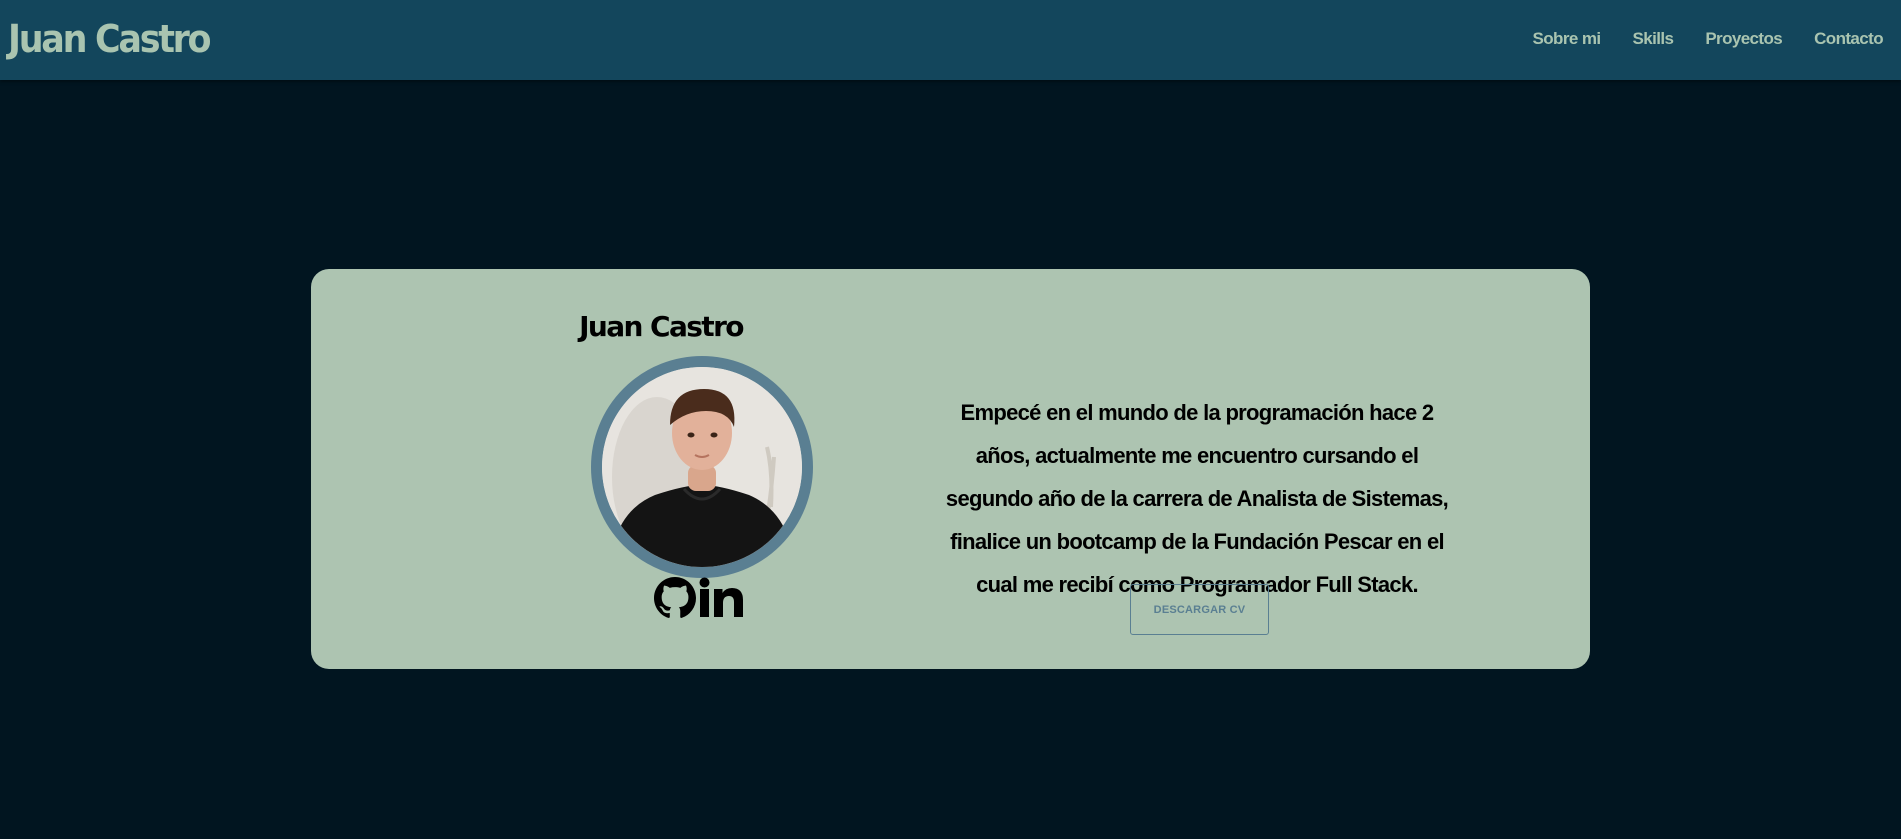  I want to click on social-links, so click(700, 600).